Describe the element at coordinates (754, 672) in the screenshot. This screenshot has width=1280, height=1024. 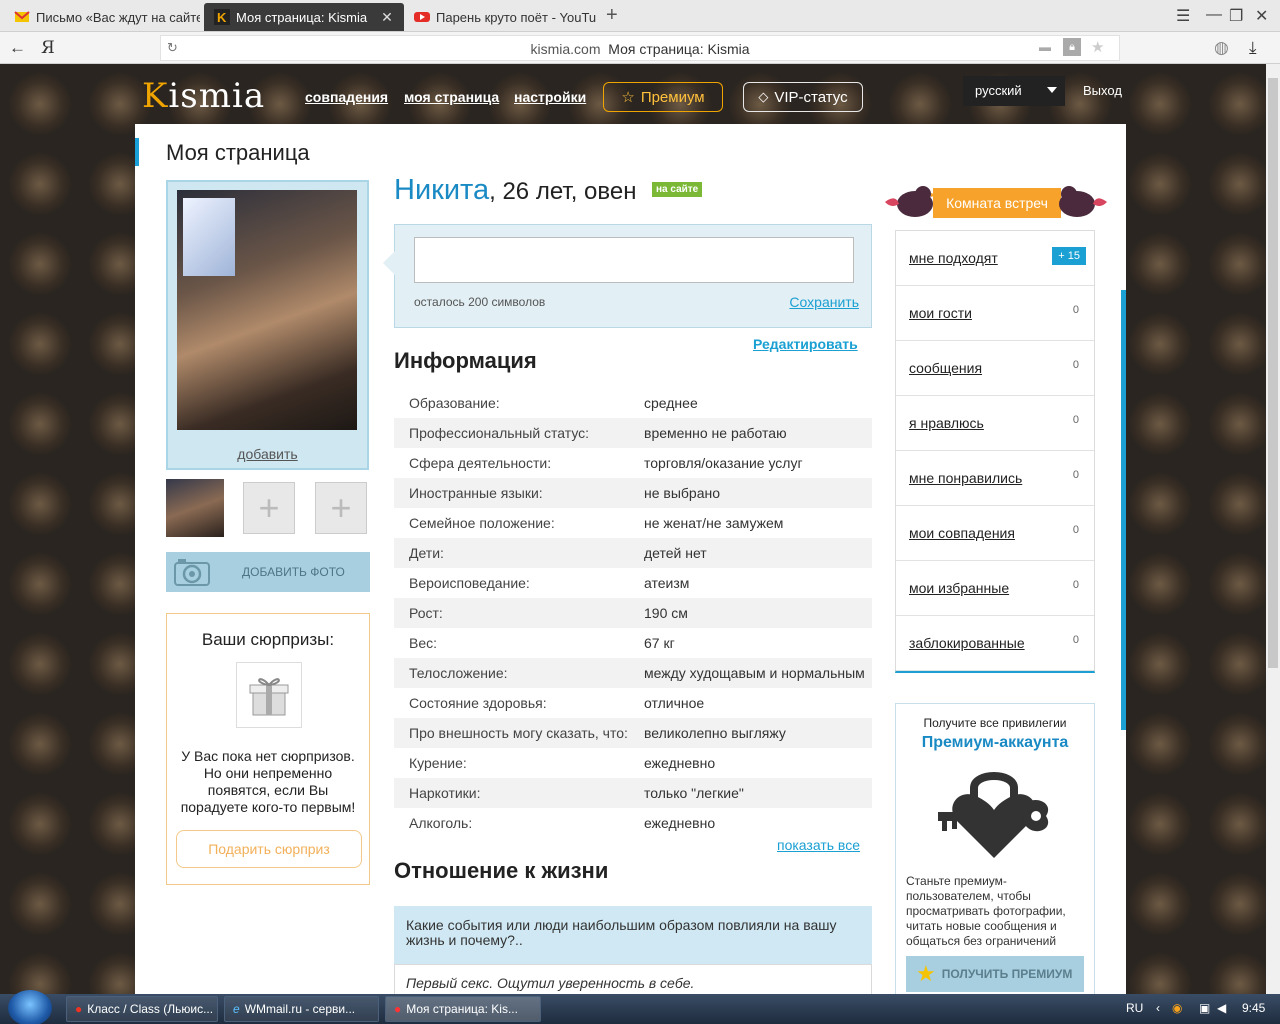
I see `info-value: между худощавым и нормальным` at that location.